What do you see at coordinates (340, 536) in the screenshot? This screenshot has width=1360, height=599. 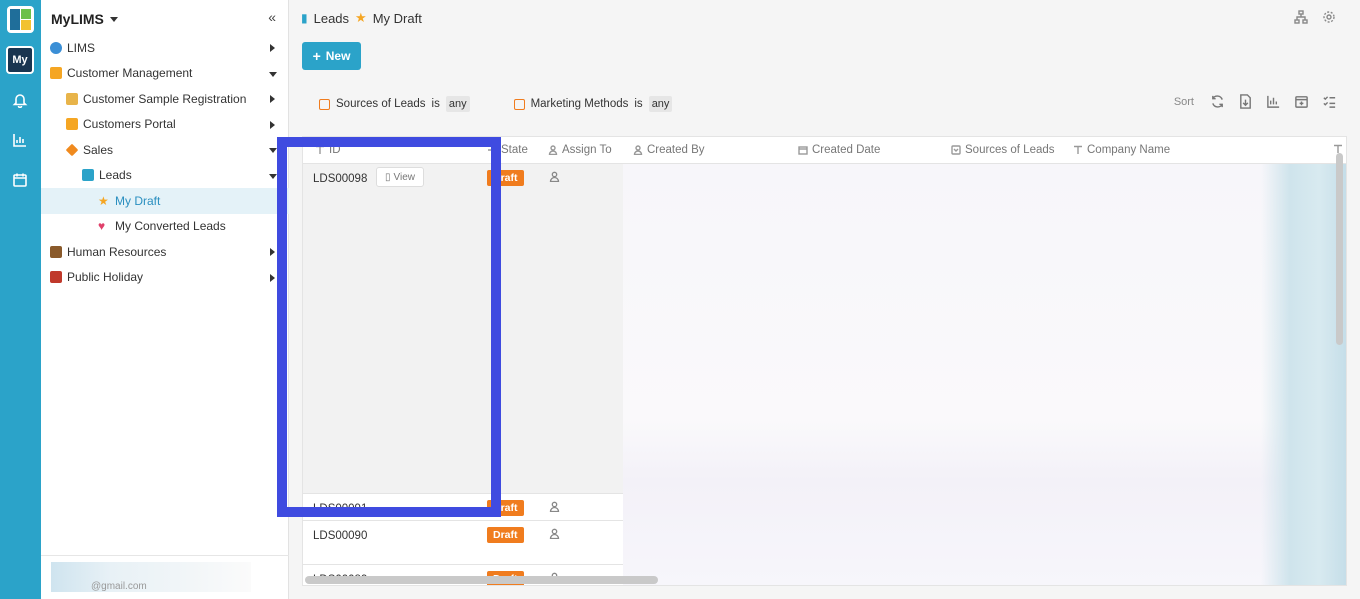 I see `row-id: LDS00090` at bounding box center [340, 536].